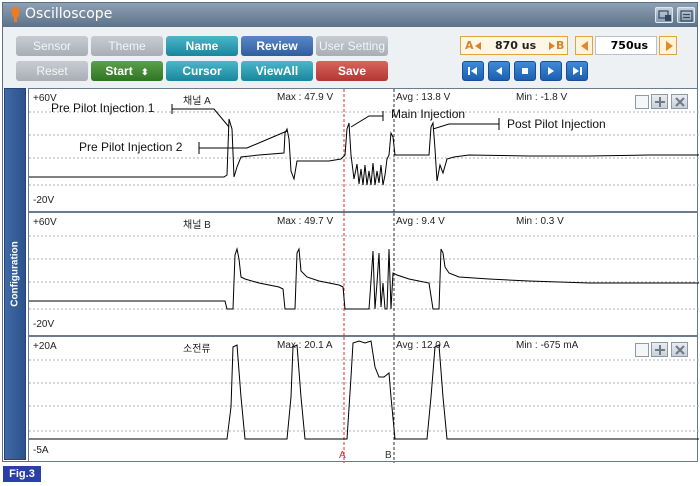 This screenshot has height=486, width=700. What do you see at coordinates (642, 102) in the screenshot?
I see `channel-a-checkbox` at bounding box center [642, 102].